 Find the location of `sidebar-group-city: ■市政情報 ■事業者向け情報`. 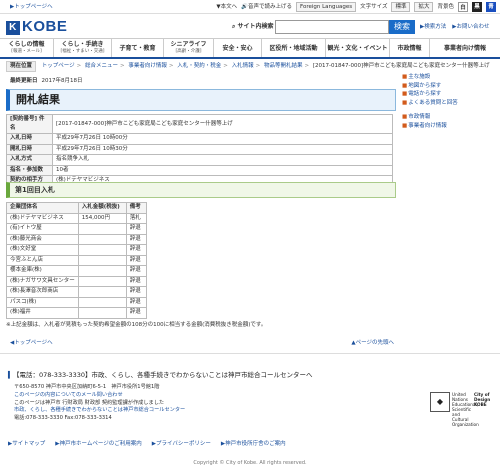

sidebar-group-city: ■市政情報 ■事業者向け情報 is located at coordinates (448, 121).